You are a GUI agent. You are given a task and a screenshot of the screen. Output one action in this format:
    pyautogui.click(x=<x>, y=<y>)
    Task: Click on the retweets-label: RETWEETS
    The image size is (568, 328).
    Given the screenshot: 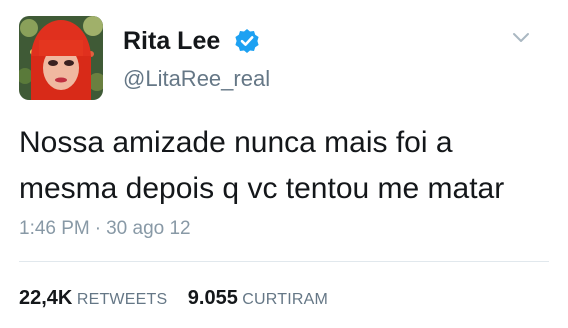 What is the action you would take?
    pyautogui.click(x=122, y=299)
    